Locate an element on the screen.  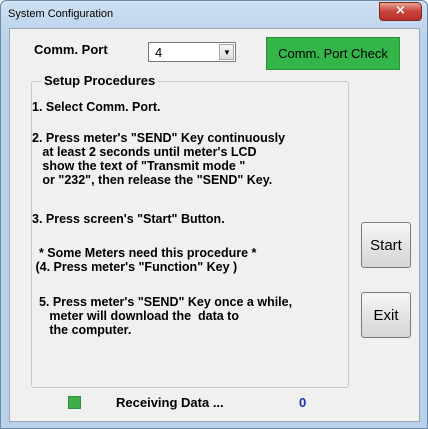
procedure-step: 3. Press screen's "Start" Button. is located at coordinates (128, 219).